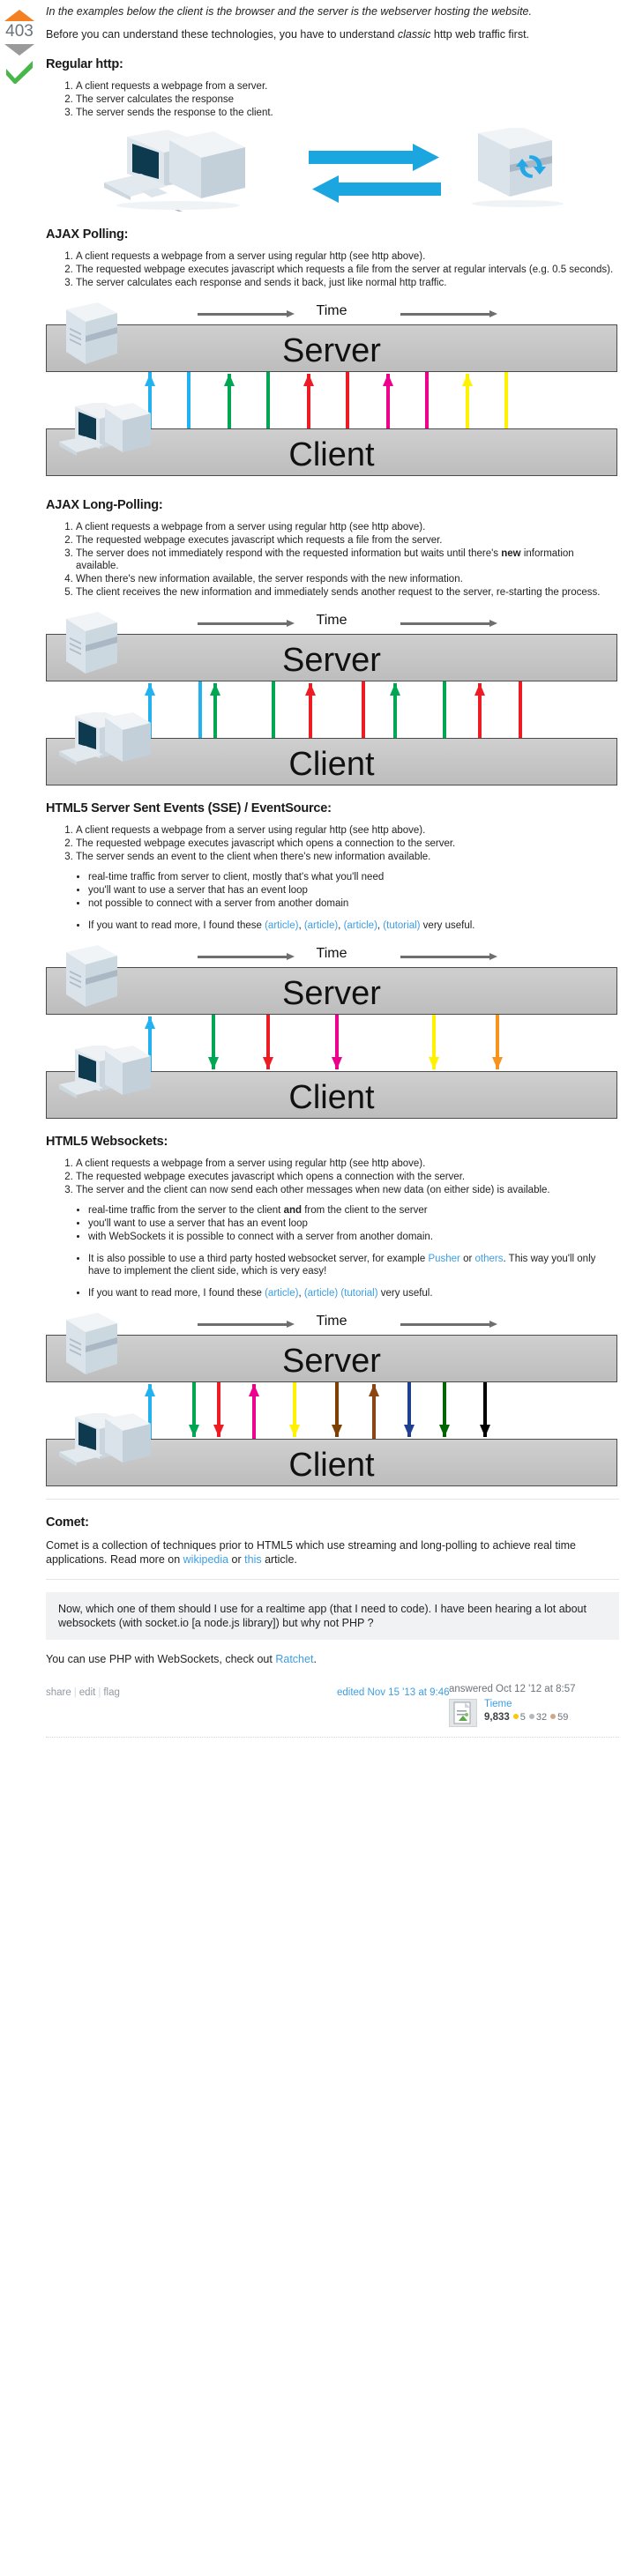  I want to click on link-ratchet: Ratchet, so click(294, 1659).